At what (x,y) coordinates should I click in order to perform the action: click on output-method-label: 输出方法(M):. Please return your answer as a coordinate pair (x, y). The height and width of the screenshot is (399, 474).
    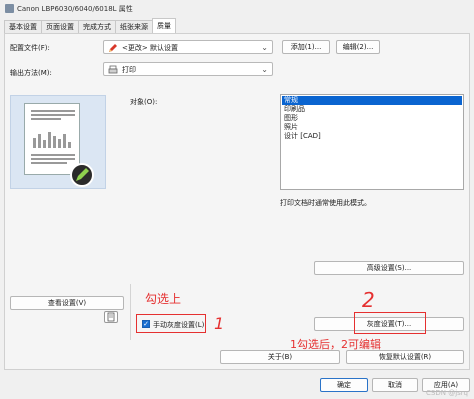
    Looking at the image, I should click on (31, 73).